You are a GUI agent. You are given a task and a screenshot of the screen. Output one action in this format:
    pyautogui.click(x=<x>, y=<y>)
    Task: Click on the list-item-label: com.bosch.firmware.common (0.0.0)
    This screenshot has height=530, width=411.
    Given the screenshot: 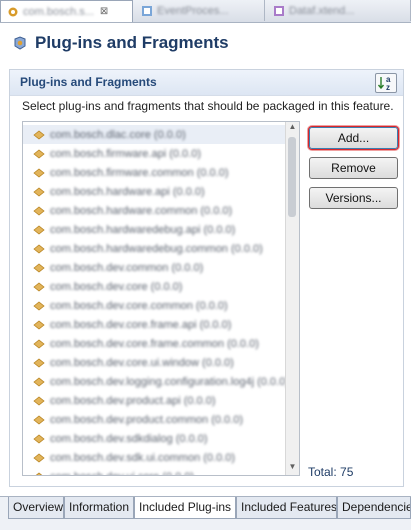 What is the action you would take?
    pyautogui.click(x=139, y=172)
    